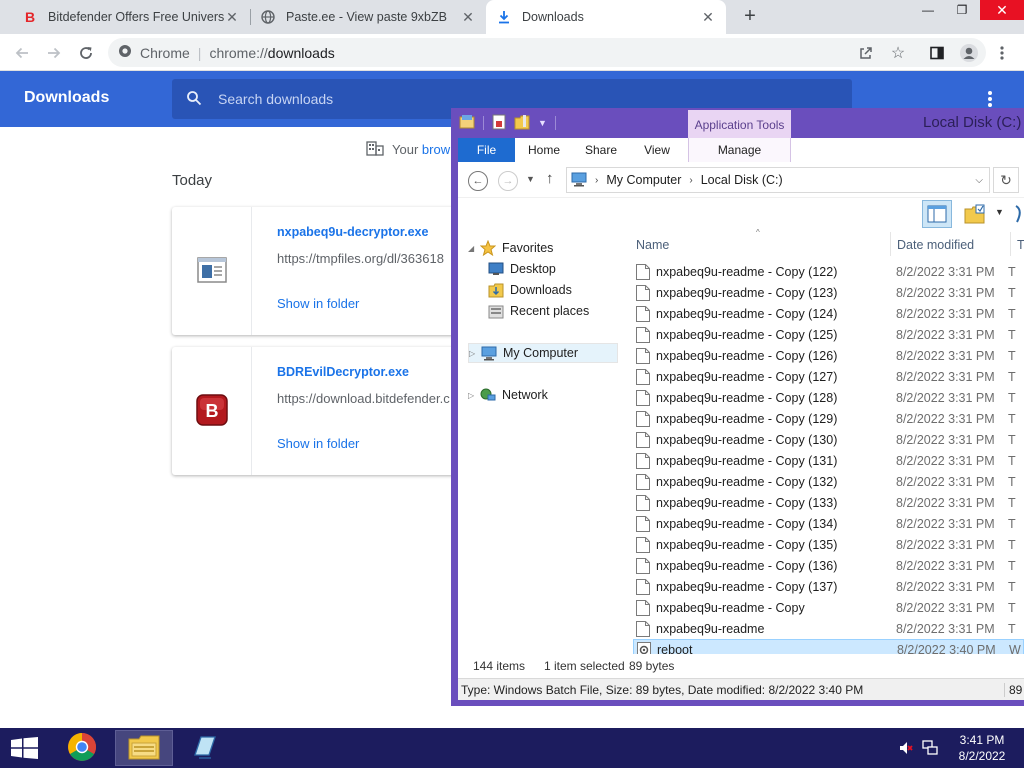  Describe the element at coordinates (937, 53) in the screenshot. I see `side-panel-icon` at that location.